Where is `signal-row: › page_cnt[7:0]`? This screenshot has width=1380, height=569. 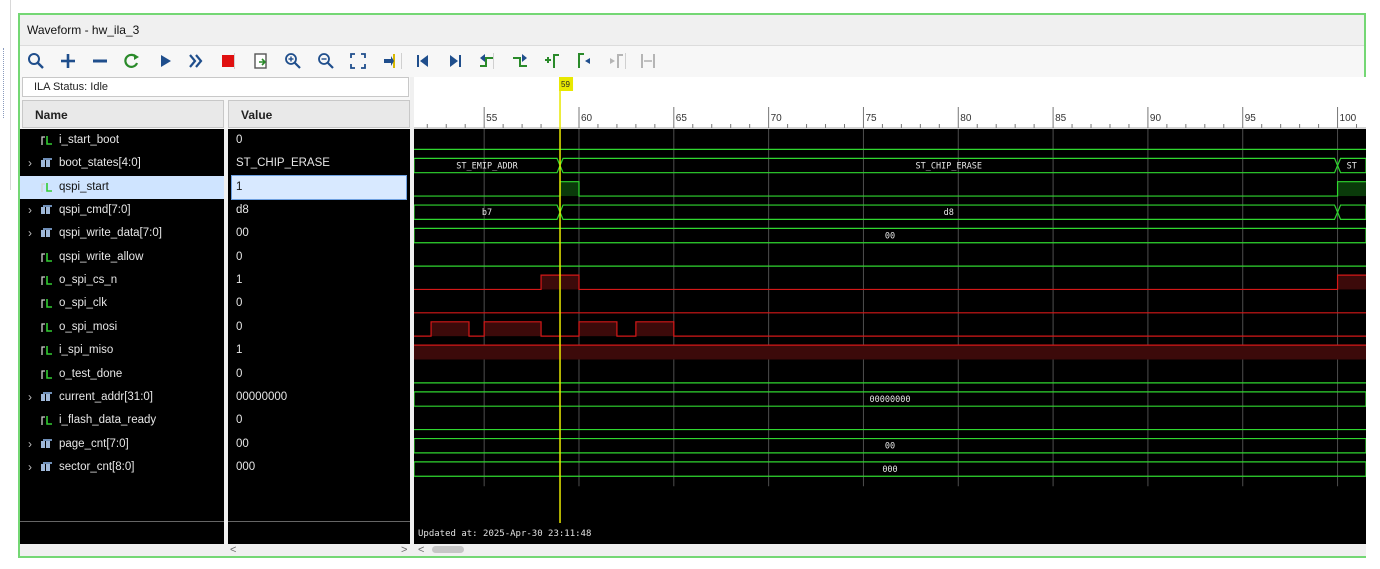
signal-row: › page_cnt[7:0] is located at coordinates (122, 444).